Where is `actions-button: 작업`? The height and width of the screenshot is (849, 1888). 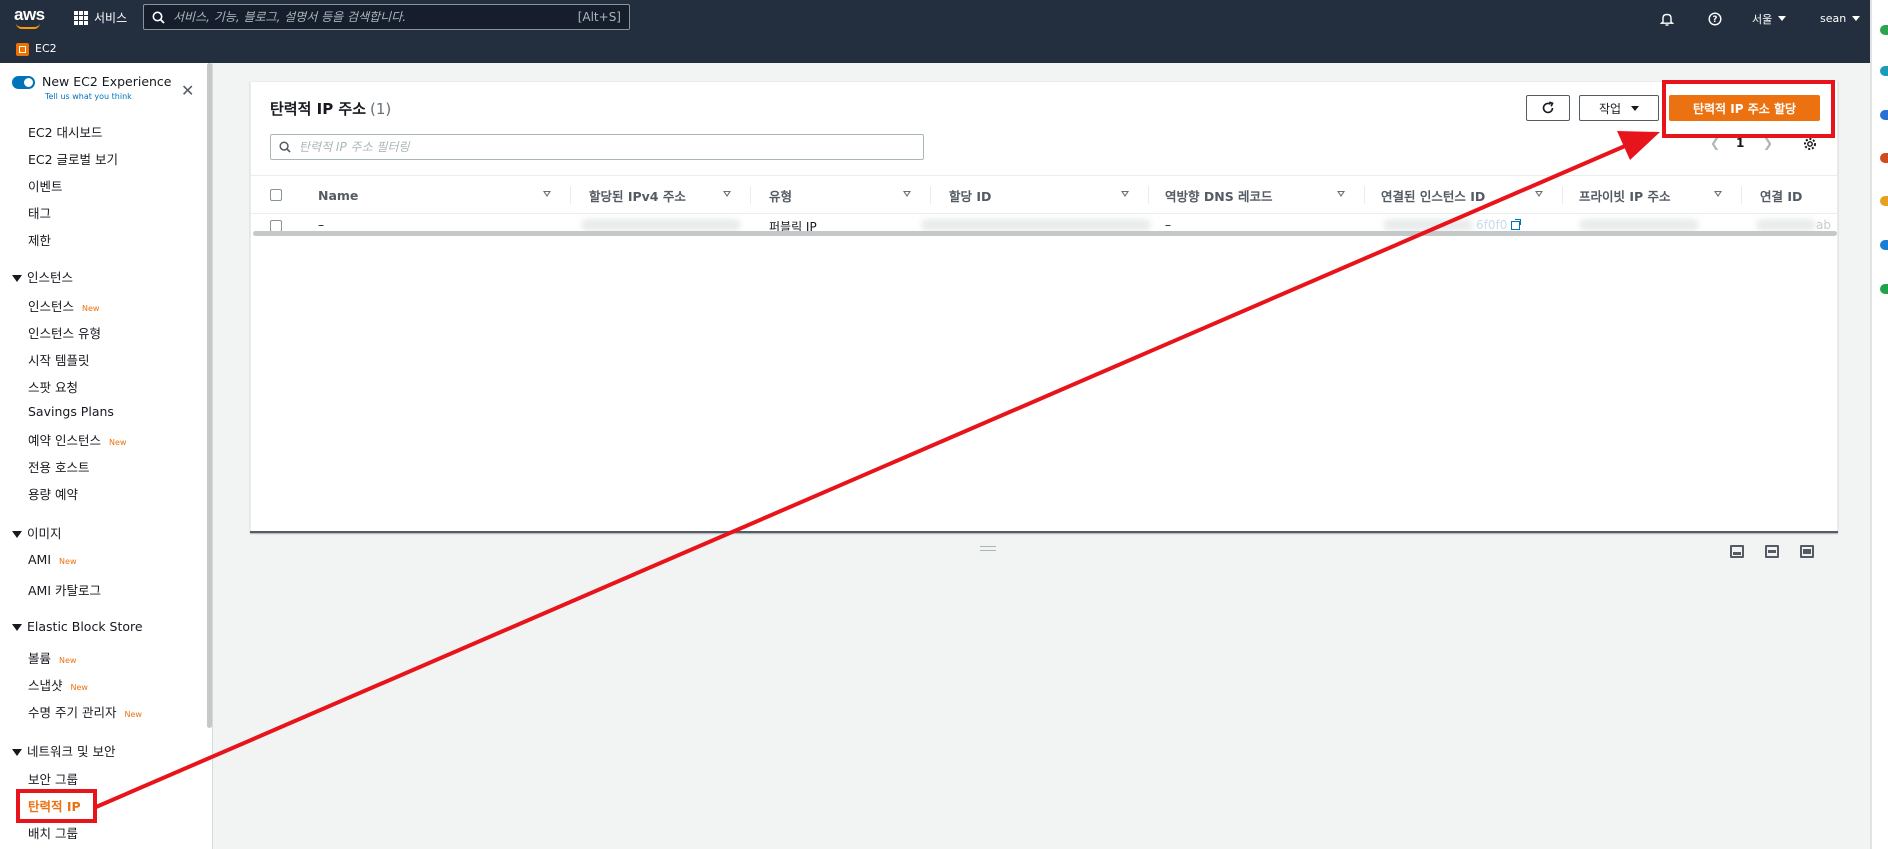 actions-button: 작업 is located at coordinates (1619, 108).